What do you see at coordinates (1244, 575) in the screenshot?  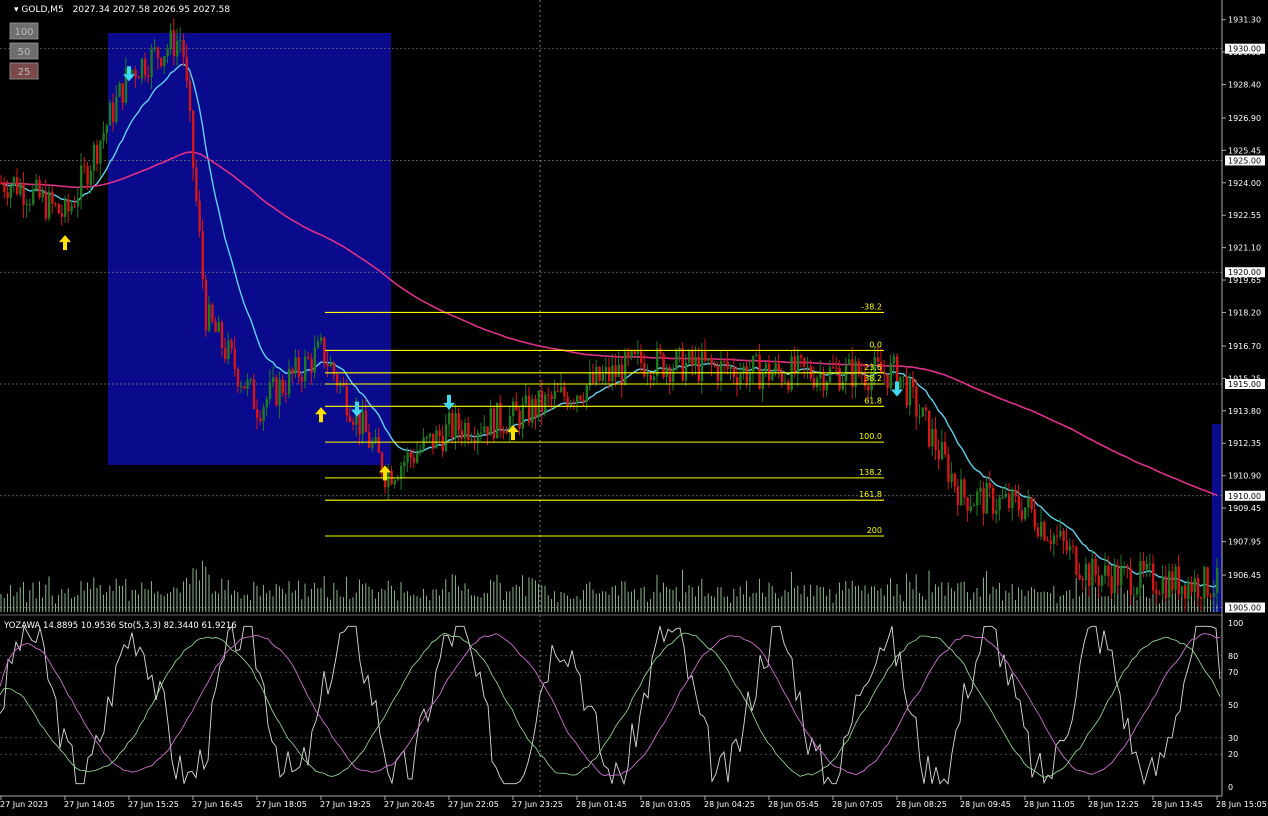 I see `price-tick-label: 1906.45` at bounding box center [1244, 575].